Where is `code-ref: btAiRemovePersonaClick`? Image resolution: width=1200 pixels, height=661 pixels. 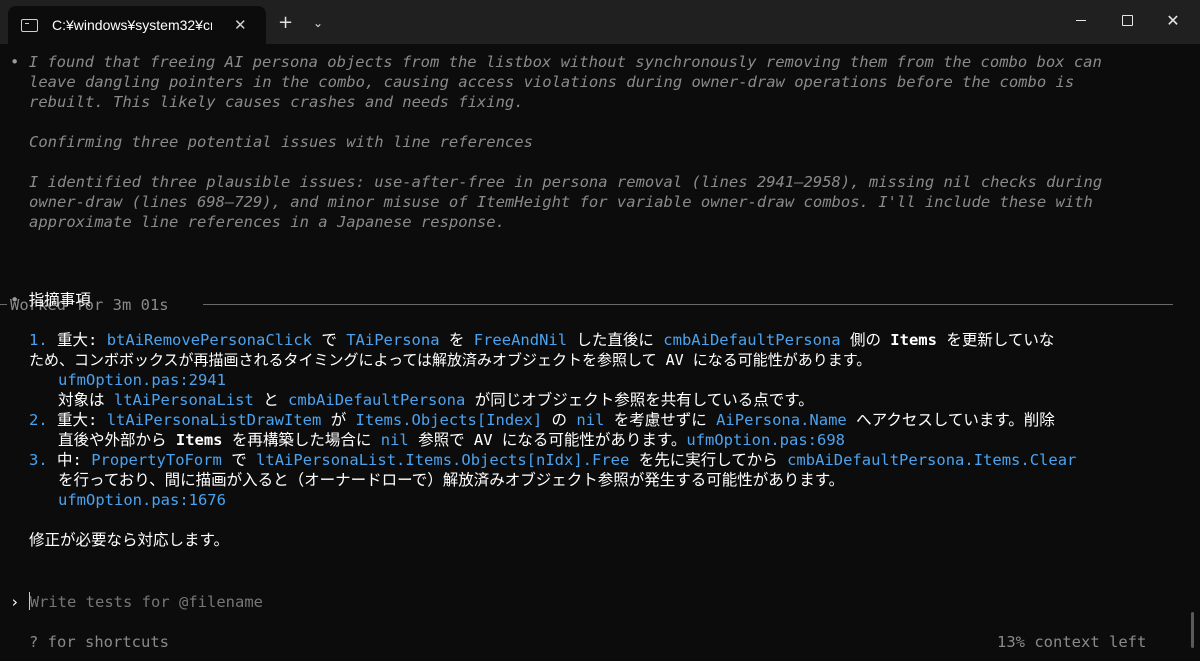 code-ref: btAiRemovePersonaClick is located at coordinates (209, 340).